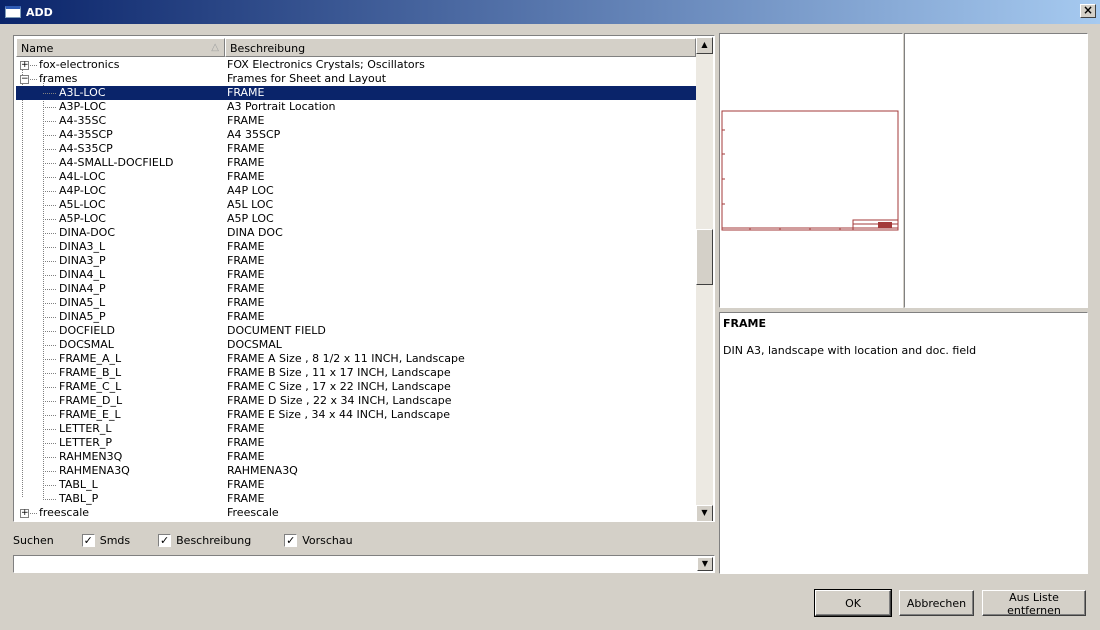  I want to click on tree-row-description: RAHMENA3Q, so click(262, 470).